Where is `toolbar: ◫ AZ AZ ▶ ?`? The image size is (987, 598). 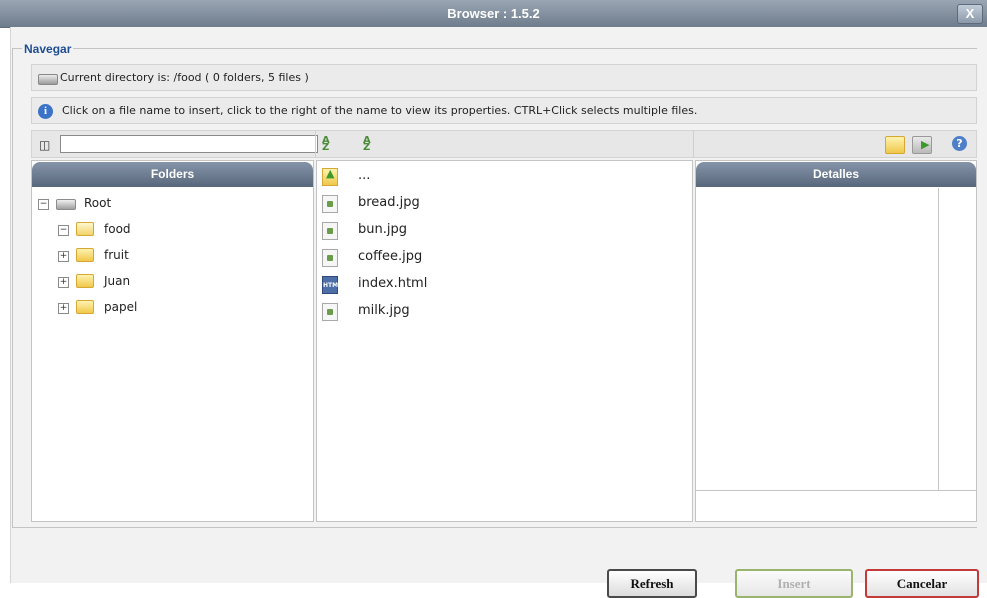
toolbar: ◫ AZ AZ ▶ ? is located at coordinates (504, 144).